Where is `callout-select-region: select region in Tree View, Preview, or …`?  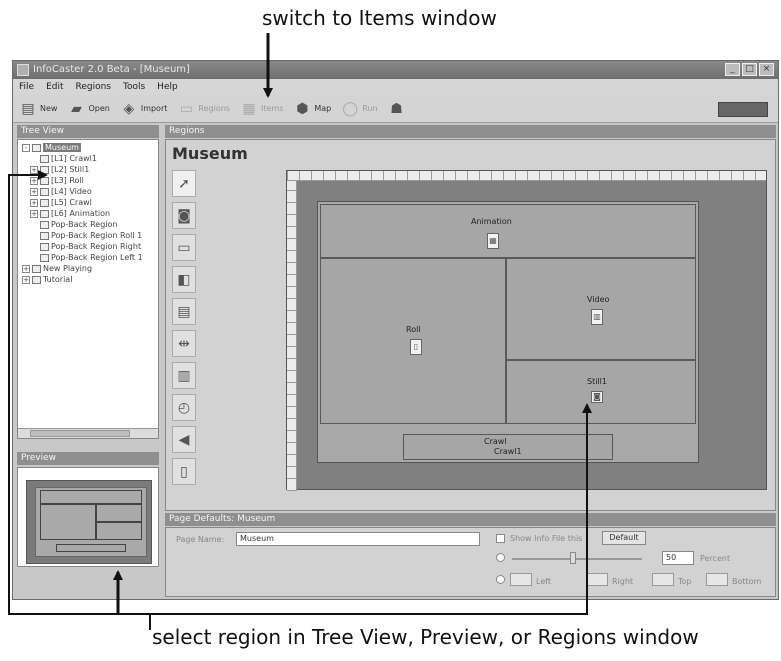 callout-select-region: select region in Tree View, Preview, or … is located at coordinates (425, 637).